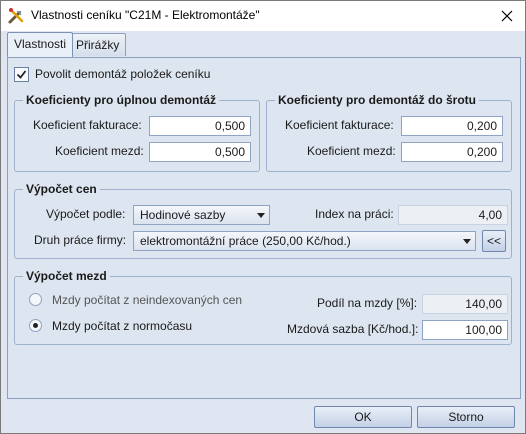  I want to click on wage-share-label: Podíl na mzdy [%]:, so click(367, 303).